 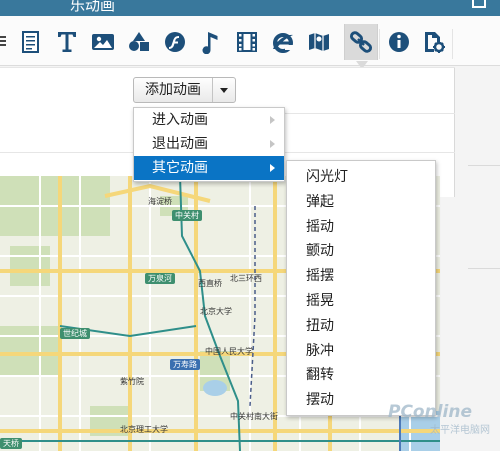 What do you see at coordinates (361, 276) in the screenshot?
I see `submenu-item: 摇摆` at bounding box center [361, 276].